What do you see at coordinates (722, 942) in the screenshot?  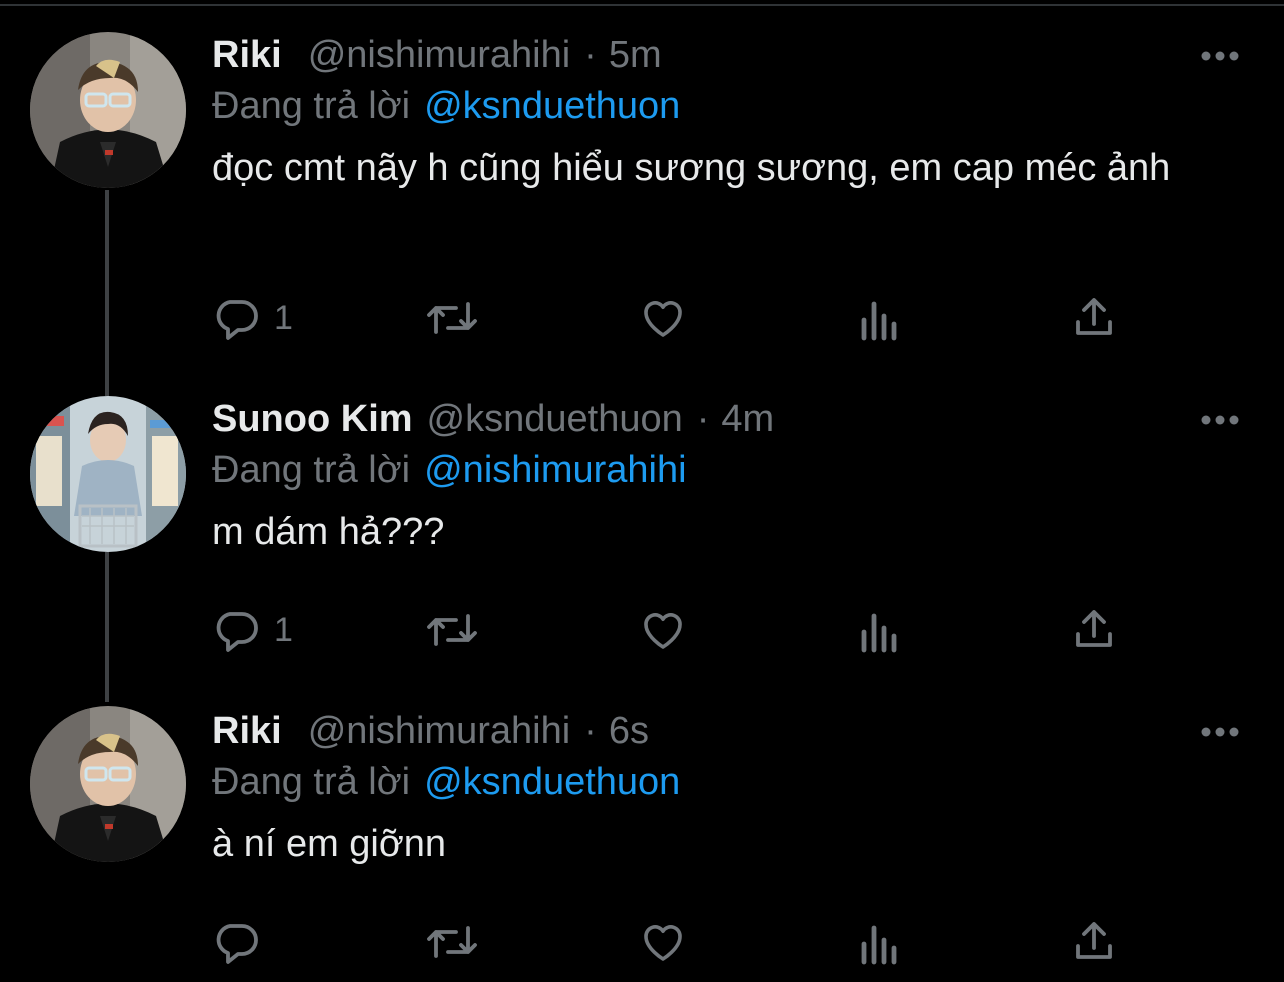 I see `action-bar` at bounding box center [722, 942].